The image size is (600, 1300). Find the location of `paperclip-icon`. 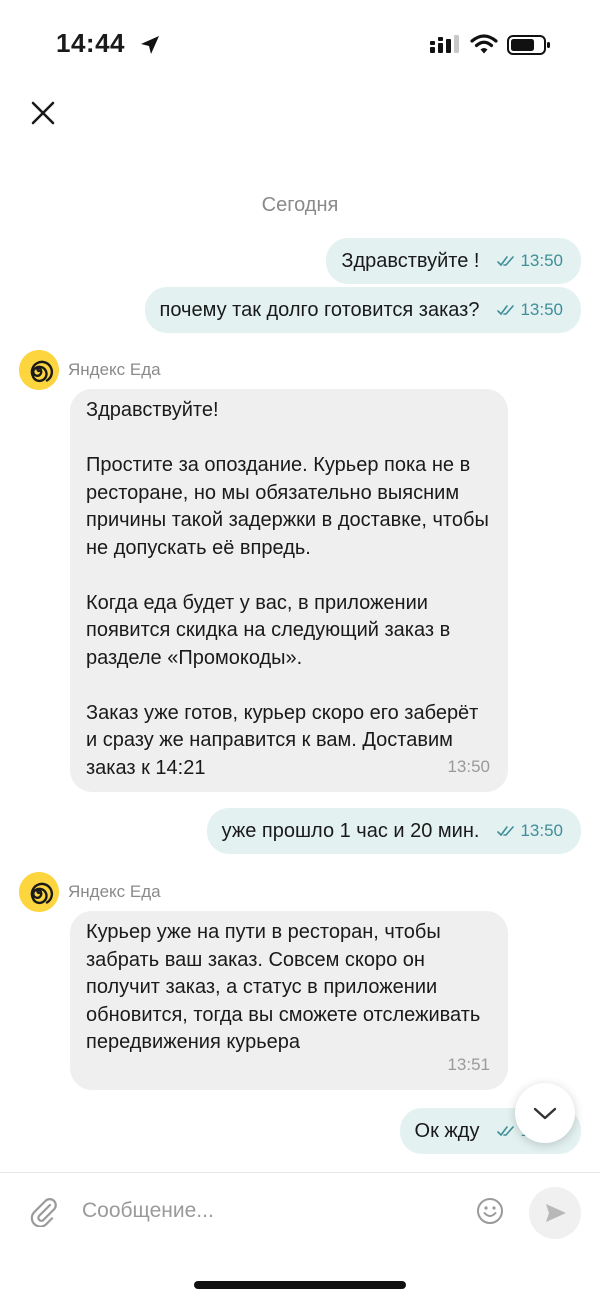

paperclip-icon is located at coordinates (43, 1211).